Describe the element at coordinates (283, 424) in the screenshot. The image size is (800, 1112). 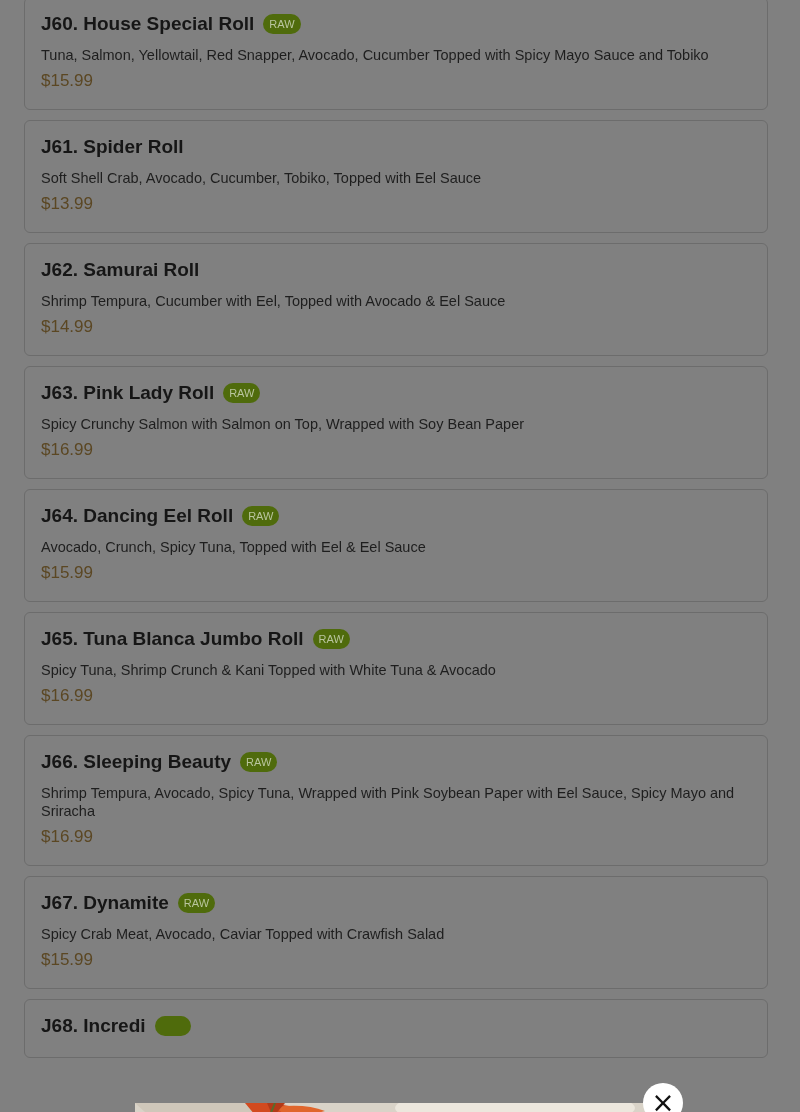
I see `item-description: Spicy Crunchy Salmon with Salmon on Top, Wrapped with Soy Bean Paper` at that location.